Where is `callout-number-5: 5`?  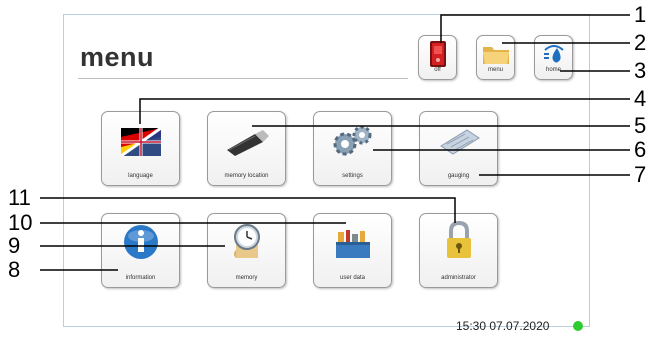 callout-number-5: 5 is located at coordinates (640, 125).